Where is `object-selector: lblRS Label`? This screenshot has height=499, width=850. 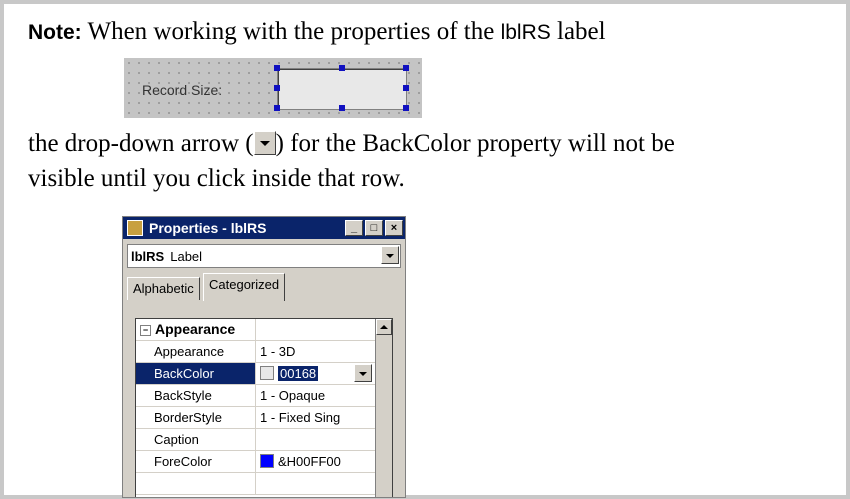
object-selector: lblRS Label is located at coordinates (264, 256).